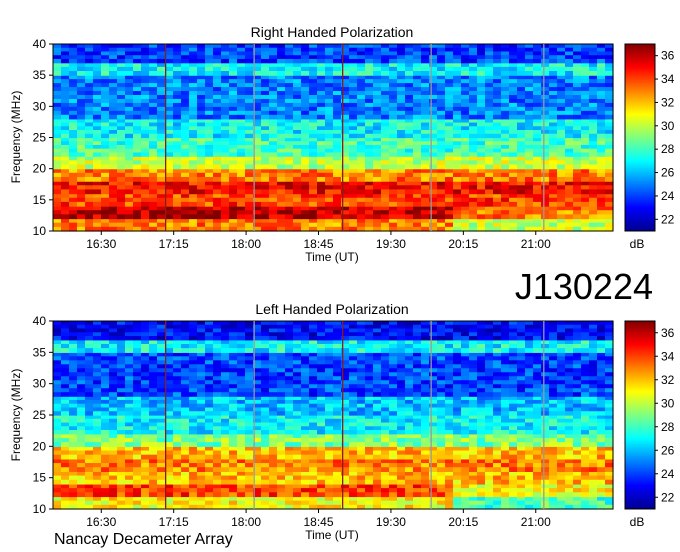 This screenshot has height=552, width=680. What do you see at coordinates (668, 173) in the screenshot?
I see `colorbar-tick-label: 26` at bounding box center [668, 173].